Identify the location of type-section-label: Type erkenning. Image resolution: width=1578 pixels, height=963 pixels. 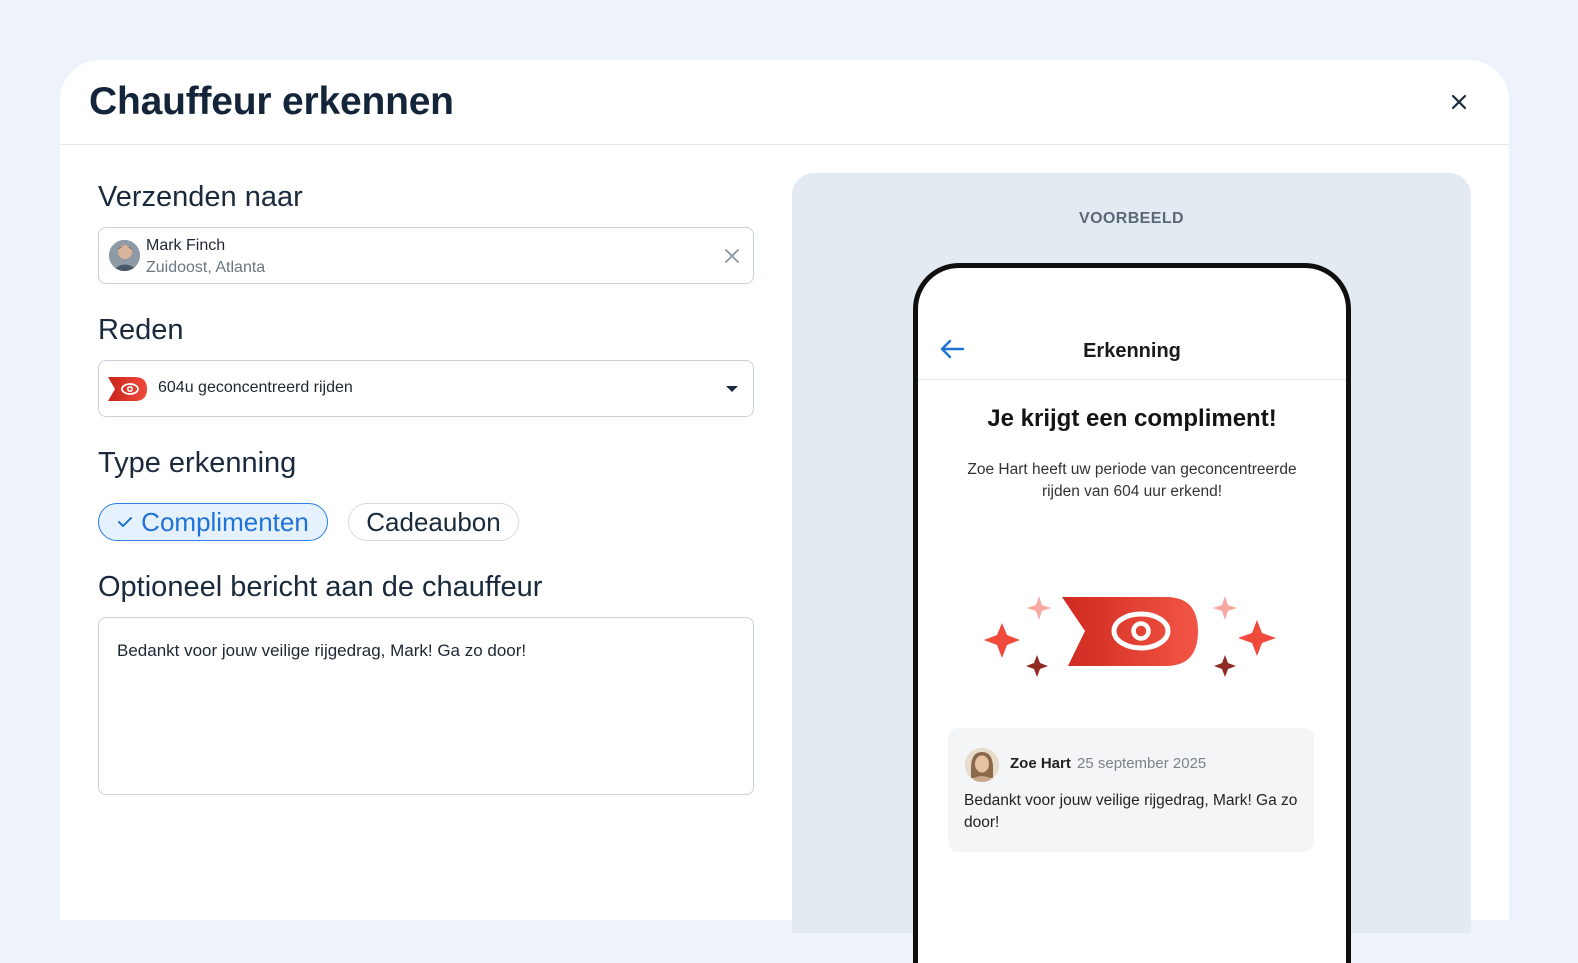
(197, 463).